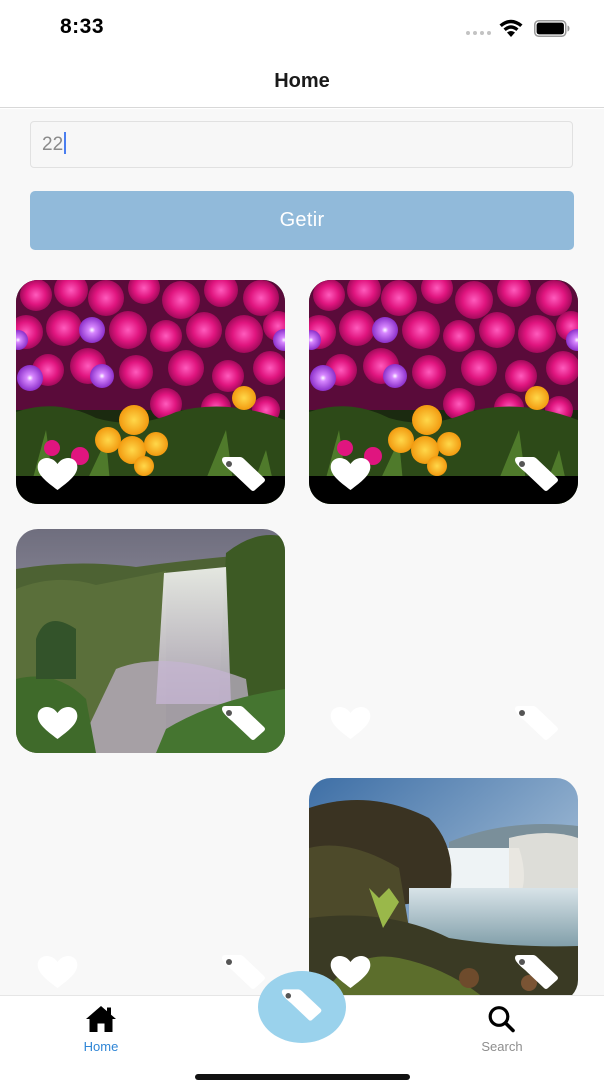 Image resolution: width=604 pixels, height=1090 pixels. What do you see at coordinates (302, 28) in the screenshot?
I see `status-bar: 8:33` at bounding box center [302, 28].